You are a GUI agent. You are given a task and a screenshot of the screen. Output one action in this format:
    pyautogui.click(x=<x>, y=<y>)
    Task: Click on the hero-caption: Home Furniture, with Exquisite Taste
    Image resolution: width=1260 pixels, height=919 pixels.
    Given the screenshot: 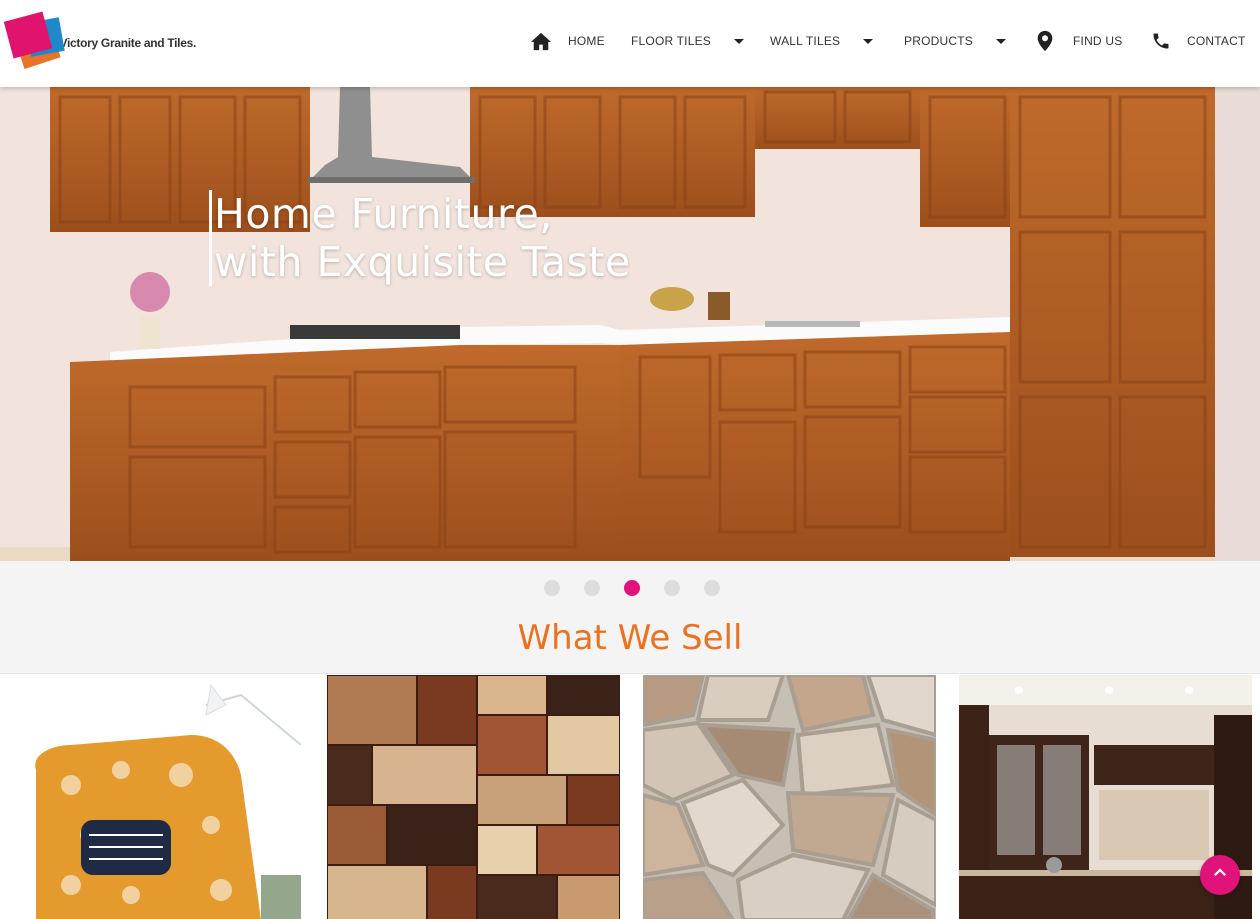 What is the action you would take?
    pyautogui.click(x=420, y=238)
    